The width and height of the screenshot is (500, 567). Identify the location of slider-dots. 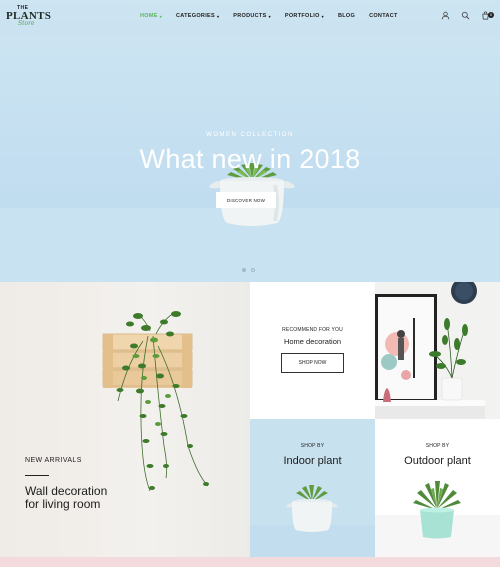
(248, 270).